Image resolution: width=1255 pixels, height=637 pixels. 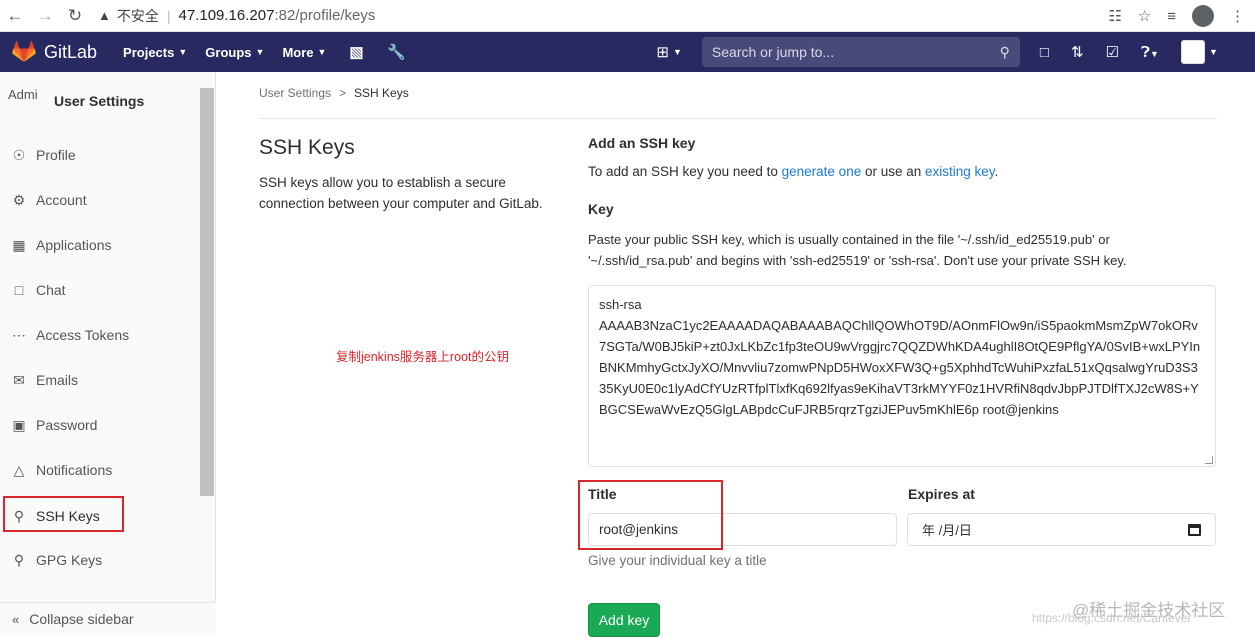 I want to click on top-menu: Projects ▼ Groups ▼ More ▼ ▧ 🔧, so click(x=273, y=52).